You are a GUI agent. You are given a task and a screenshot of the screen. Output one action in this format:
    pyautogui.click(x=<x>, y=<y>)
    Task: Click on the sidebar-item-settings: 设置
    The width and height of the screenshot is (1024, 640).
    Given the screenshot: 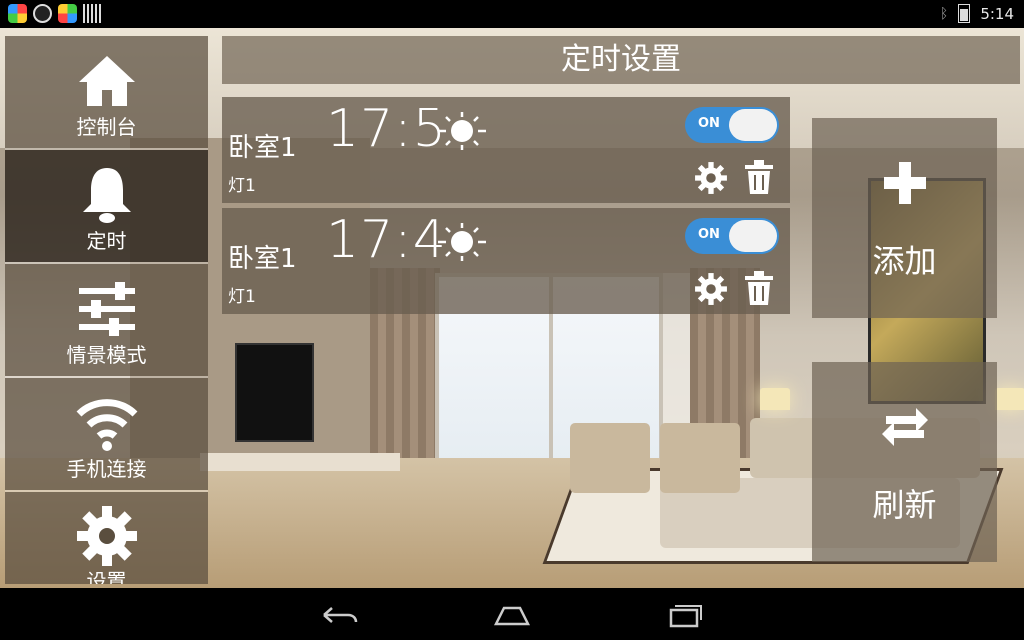 What is the action you would take?
    pyautogui.click(x=106, y=538)
    